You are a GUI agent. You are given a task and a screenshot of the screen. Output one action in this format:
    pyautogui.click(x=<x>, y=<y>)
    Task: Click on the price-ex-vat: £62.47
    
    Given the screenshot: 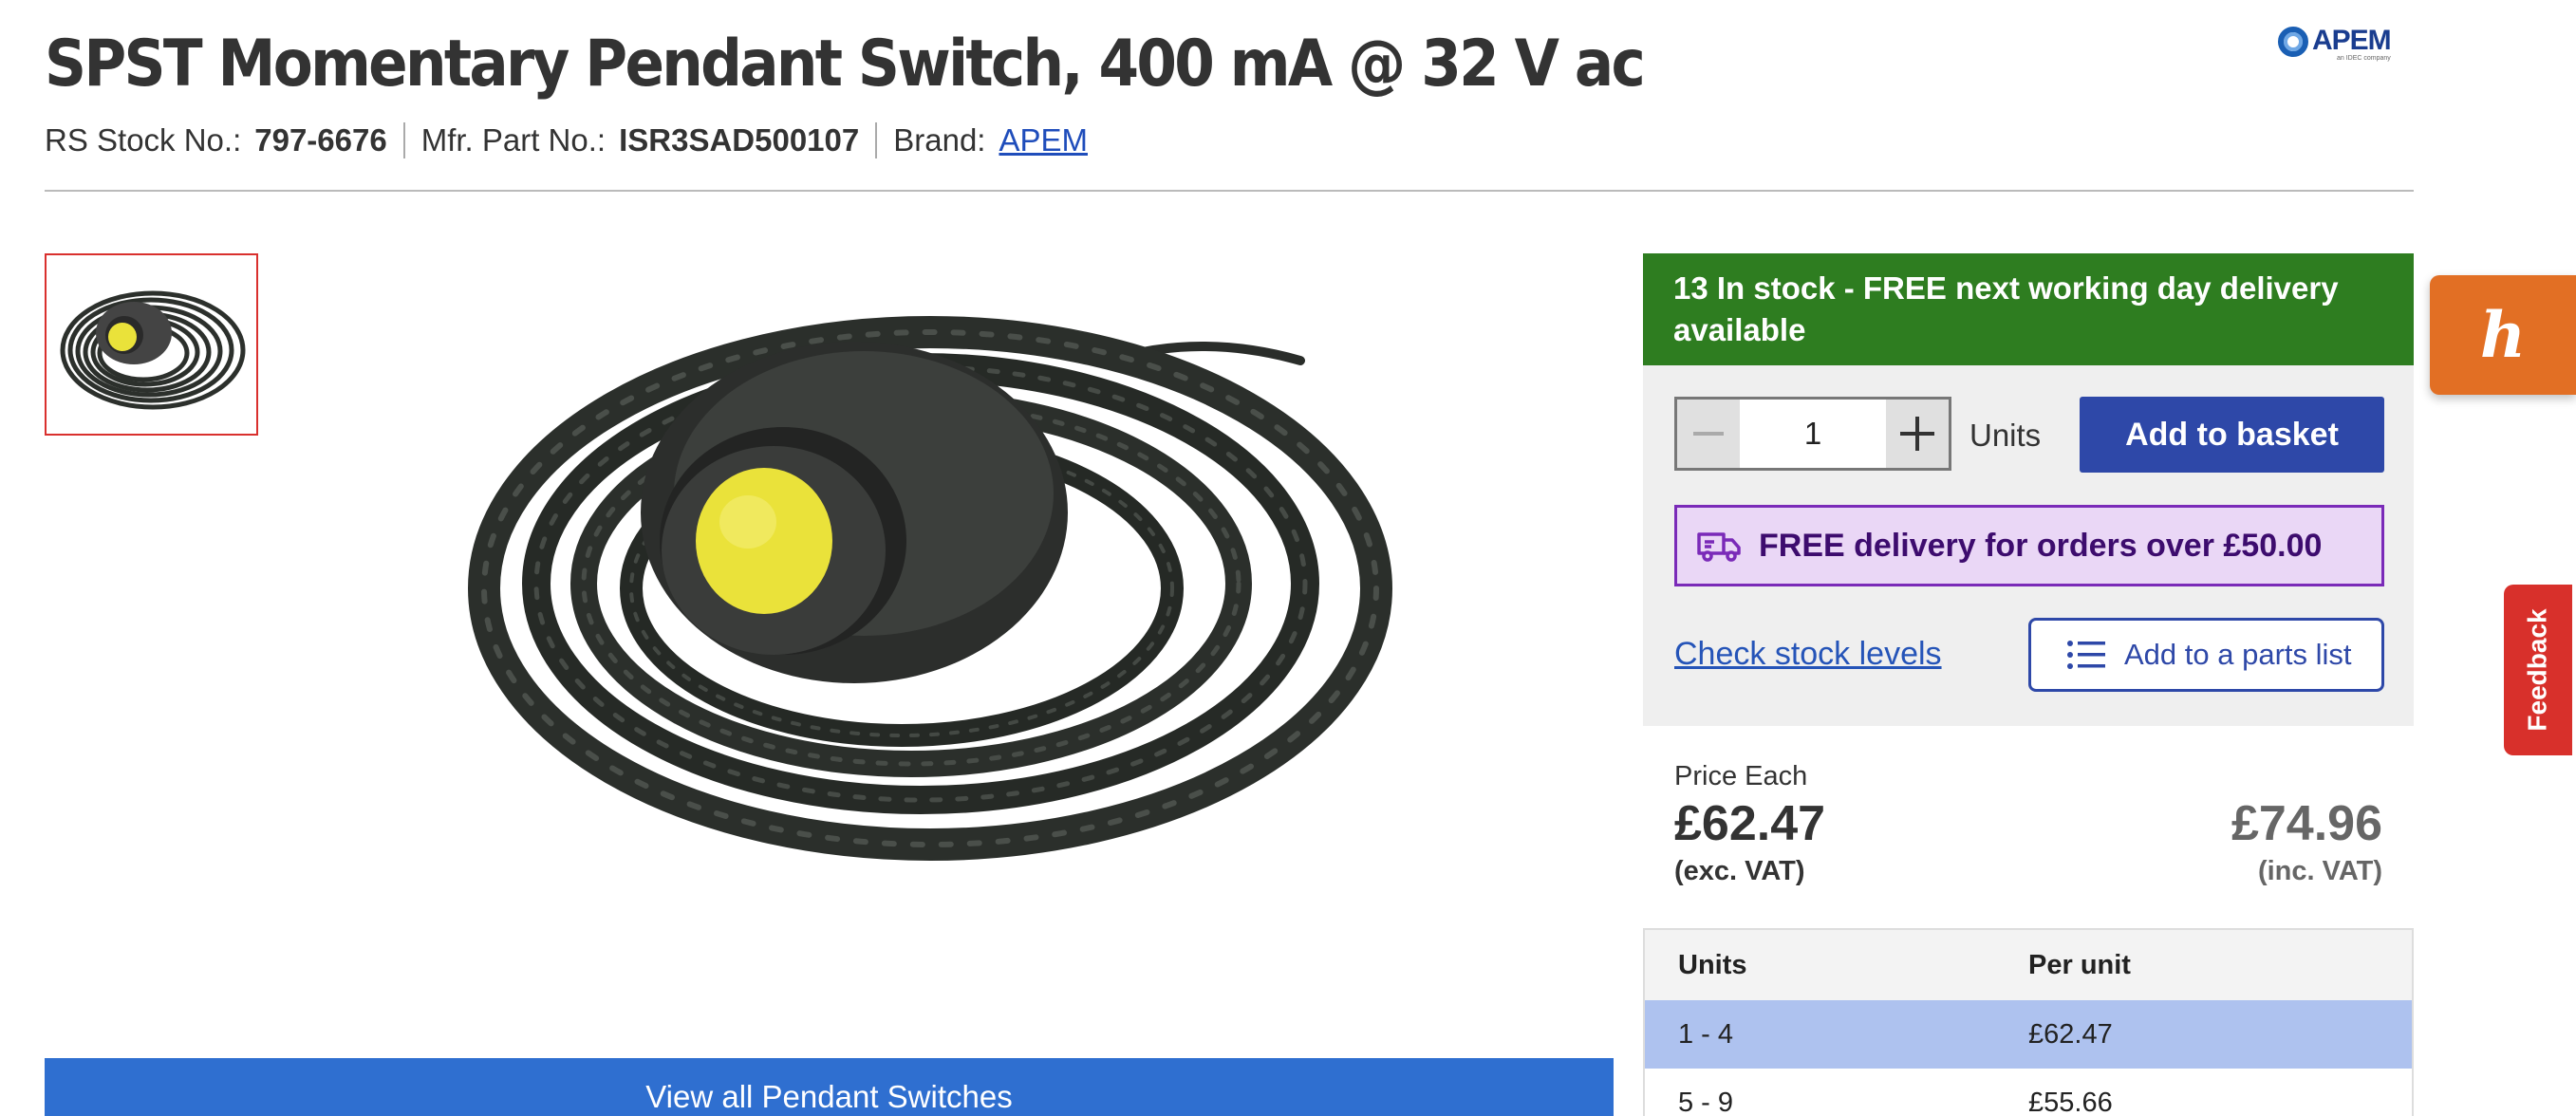 What is the action you would take?
    pyautogui.click(x=1750, y=823)
    